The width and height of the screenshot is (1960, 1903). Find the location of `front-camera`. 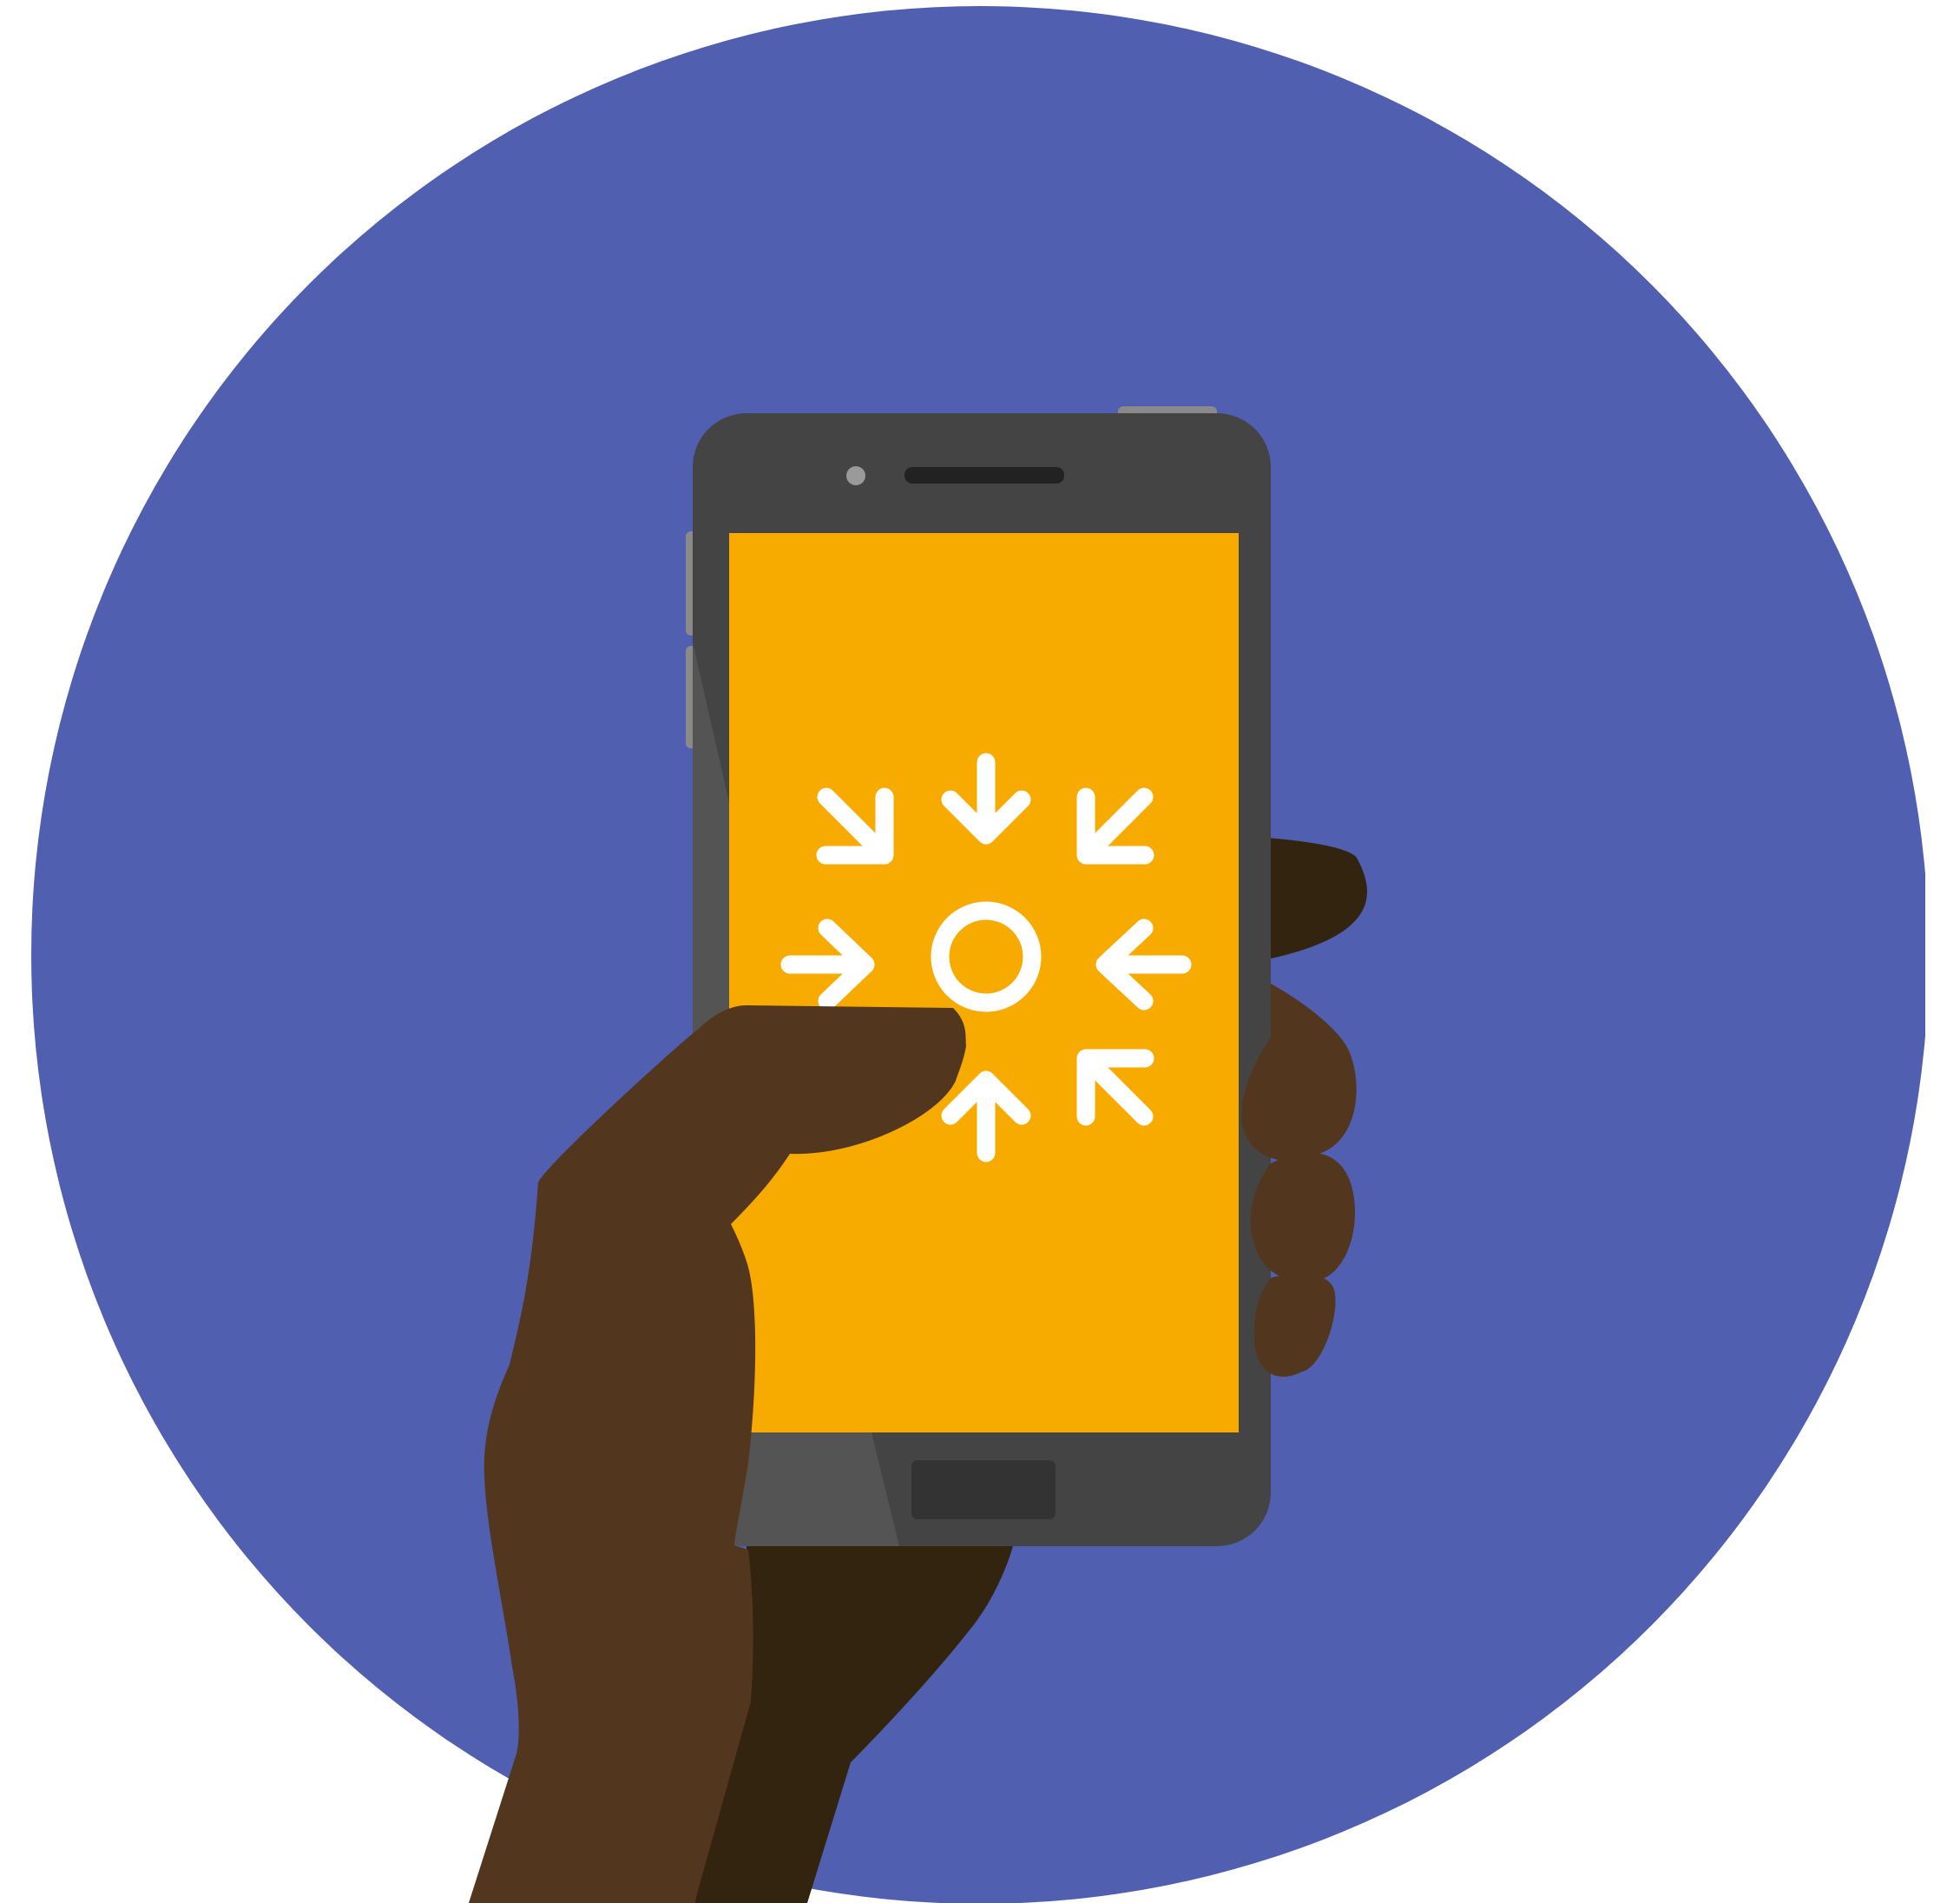

front-camera is located at coordinates (855, 476).